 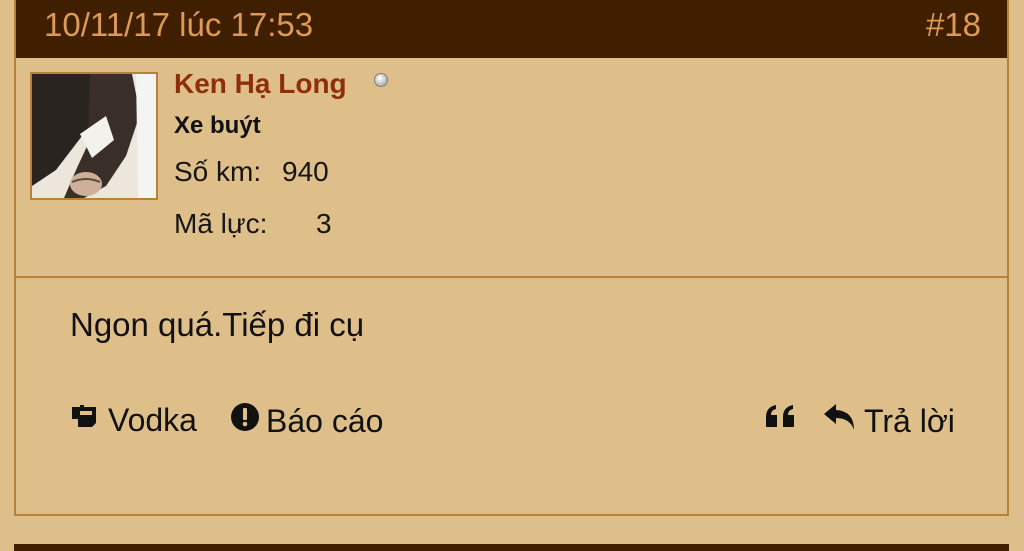 I want to click on avatar, so click(x=94, y=136).